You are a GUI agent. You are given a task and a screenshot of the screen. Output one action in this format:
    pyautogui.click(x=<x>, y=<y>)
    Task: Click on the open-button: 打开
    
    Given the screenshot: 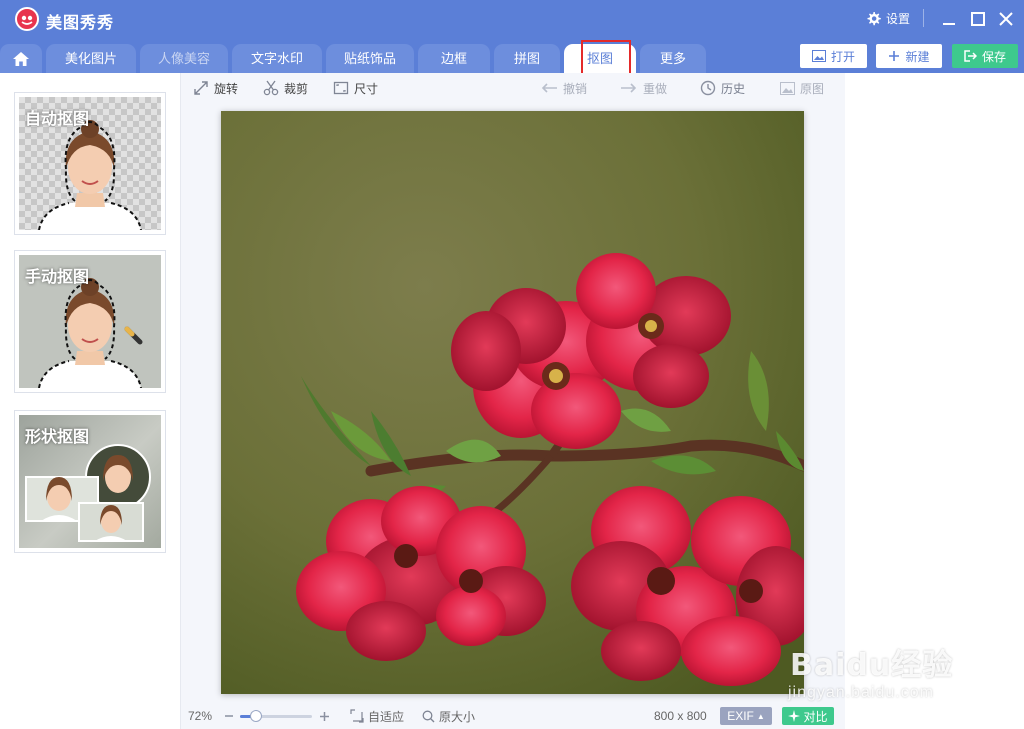 What is the action you would take?
    pyautogui.click(x=833, y=56)
    